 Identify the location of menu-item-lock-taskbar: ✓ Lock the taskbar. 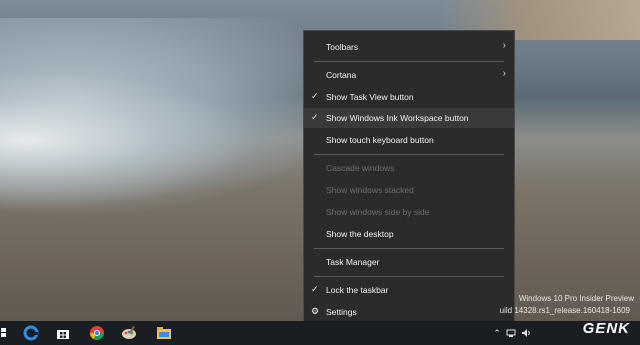
(409, 290).